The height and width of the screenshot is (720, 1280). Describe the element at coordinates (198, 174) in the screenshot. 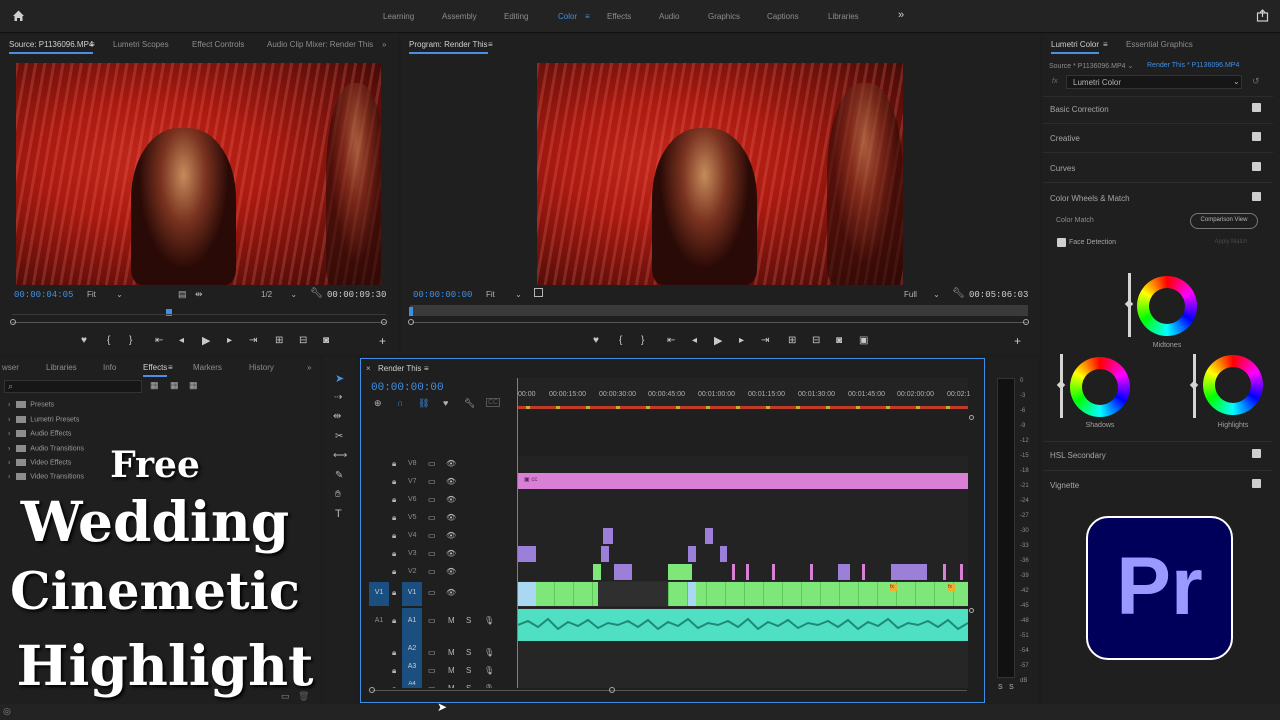

I see `source-video-frame` at that location.